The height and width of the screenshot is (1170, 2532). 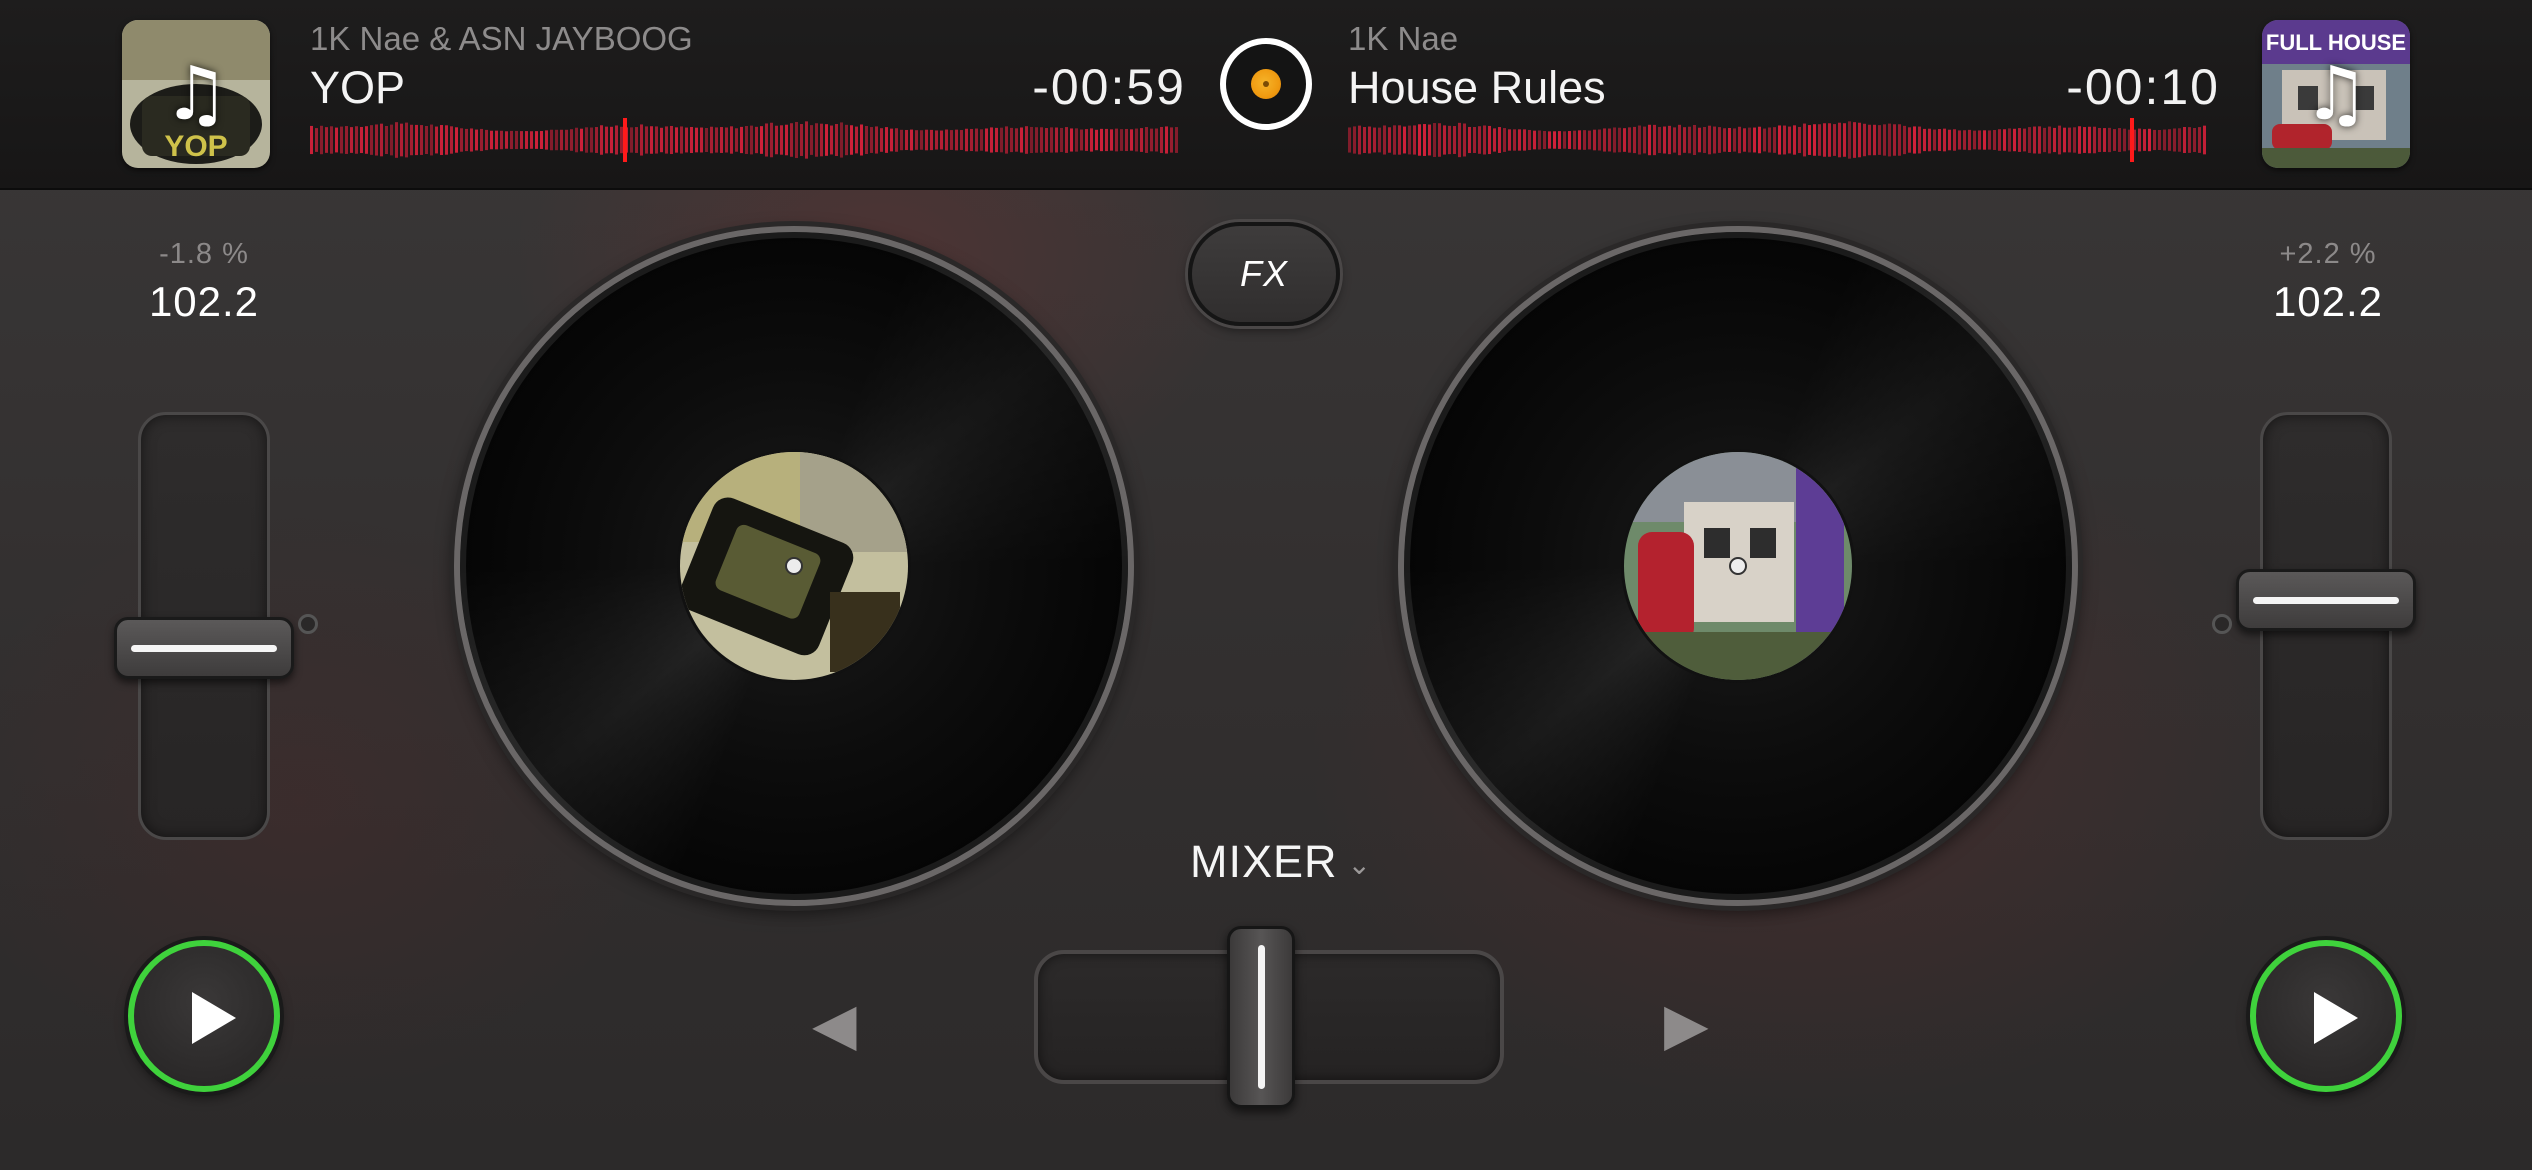 I want to click on deck-left-bpm: 102.2, so click(x=204, y=302).